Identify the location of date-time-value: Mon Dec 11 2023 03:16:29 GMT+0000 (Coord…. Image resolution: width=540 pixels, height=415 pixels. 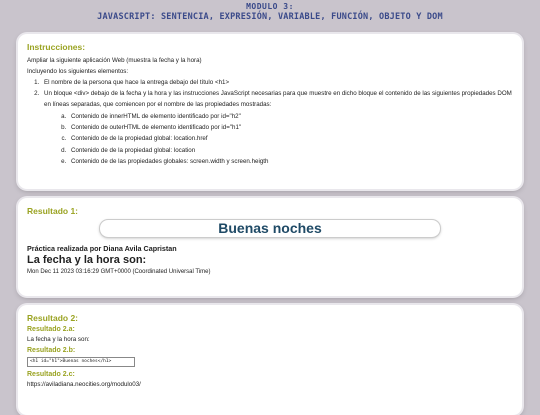
(119, 272).